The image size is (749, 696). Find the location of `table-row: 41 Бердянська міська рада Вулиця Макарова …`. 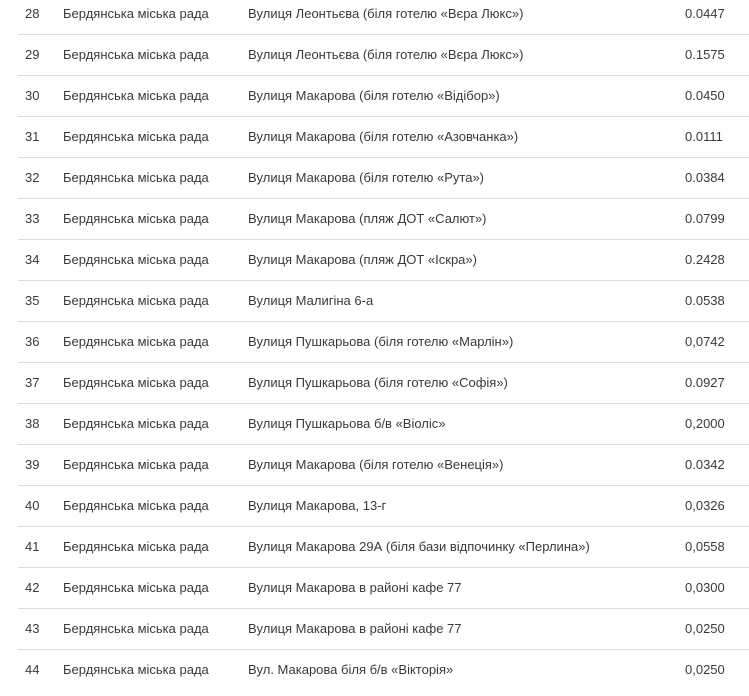

table-row: 41 Бердянська міська рада Вулиця Макарова … is located at coordinates (383, 547).